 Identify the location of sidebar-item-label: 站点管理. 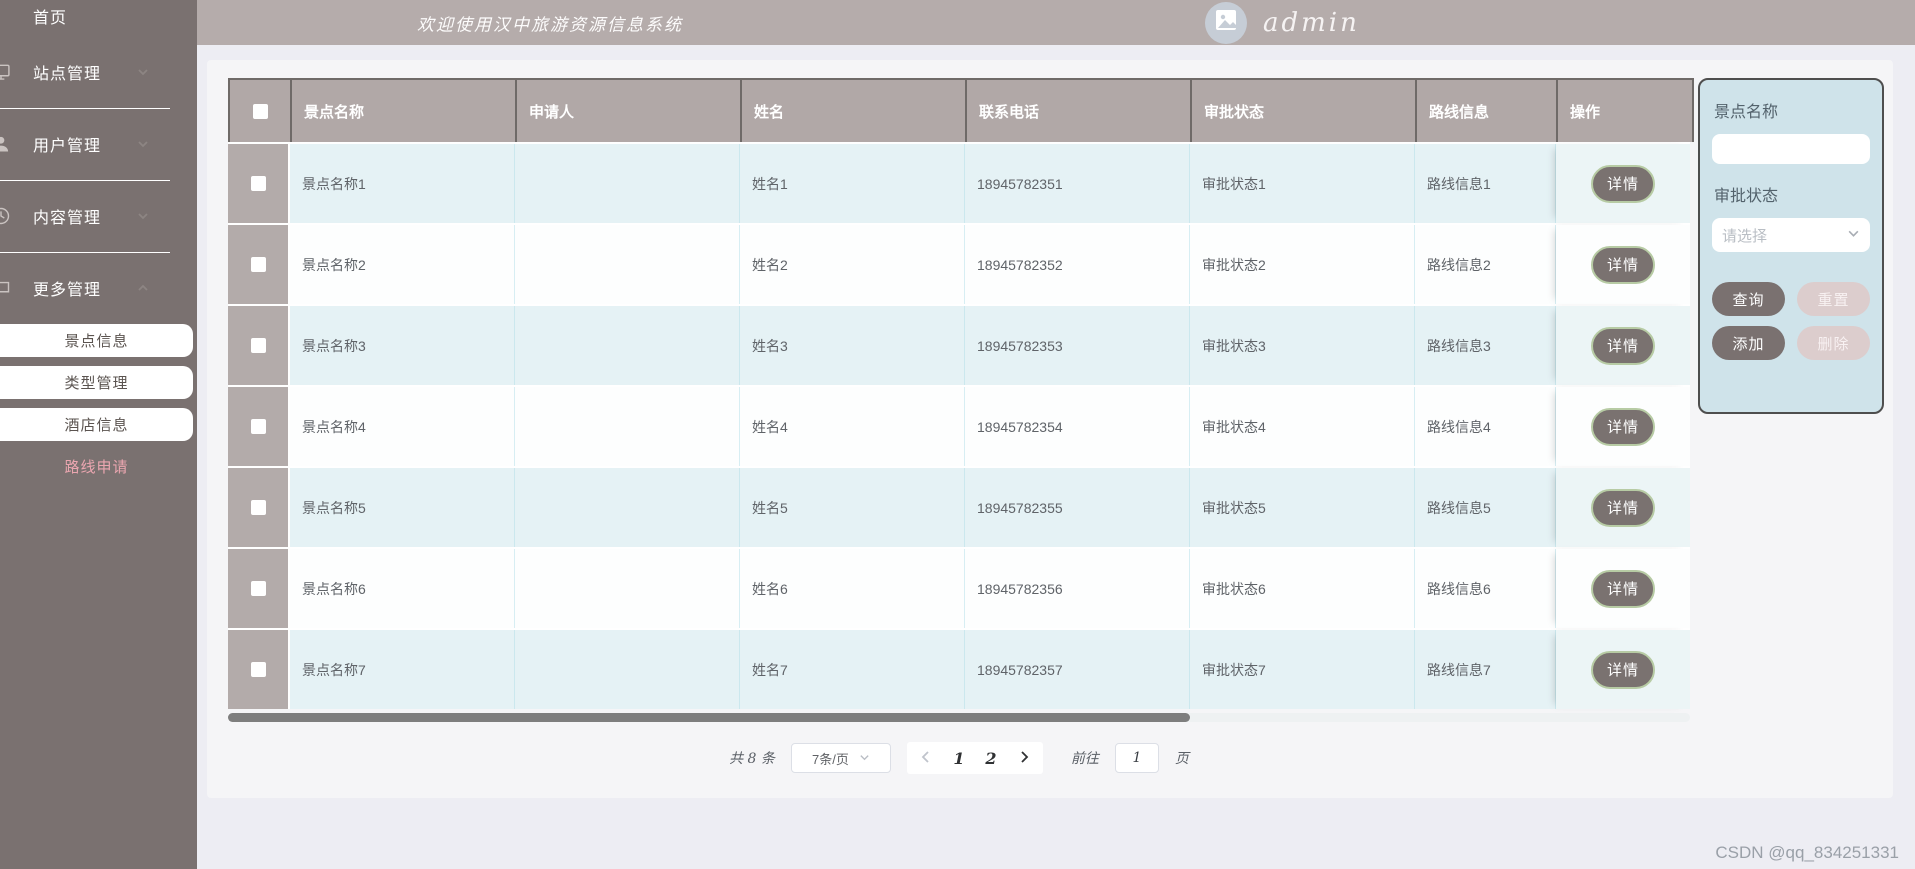
(67, 74).